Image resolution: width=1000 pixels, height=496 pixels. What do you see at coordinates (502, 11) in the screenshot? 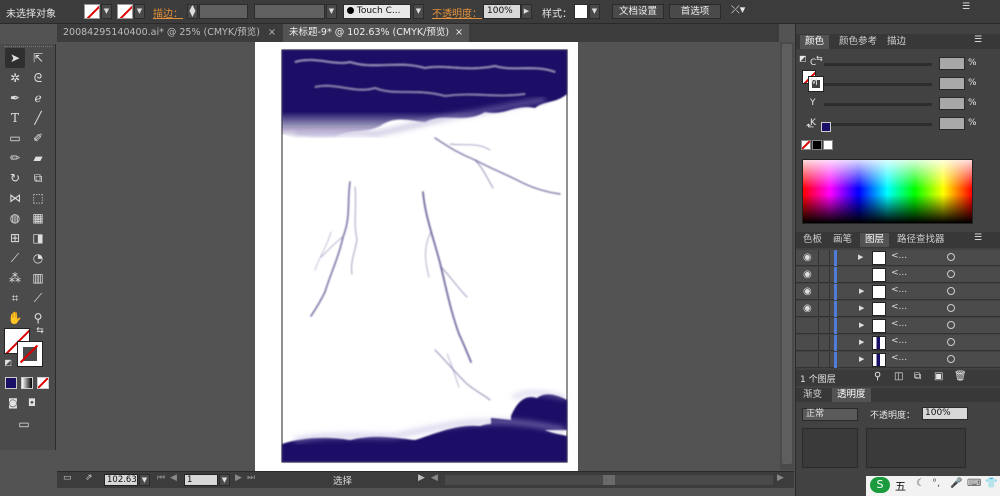
I see `opacity-field: 100%` at bounding box center [502, 11].